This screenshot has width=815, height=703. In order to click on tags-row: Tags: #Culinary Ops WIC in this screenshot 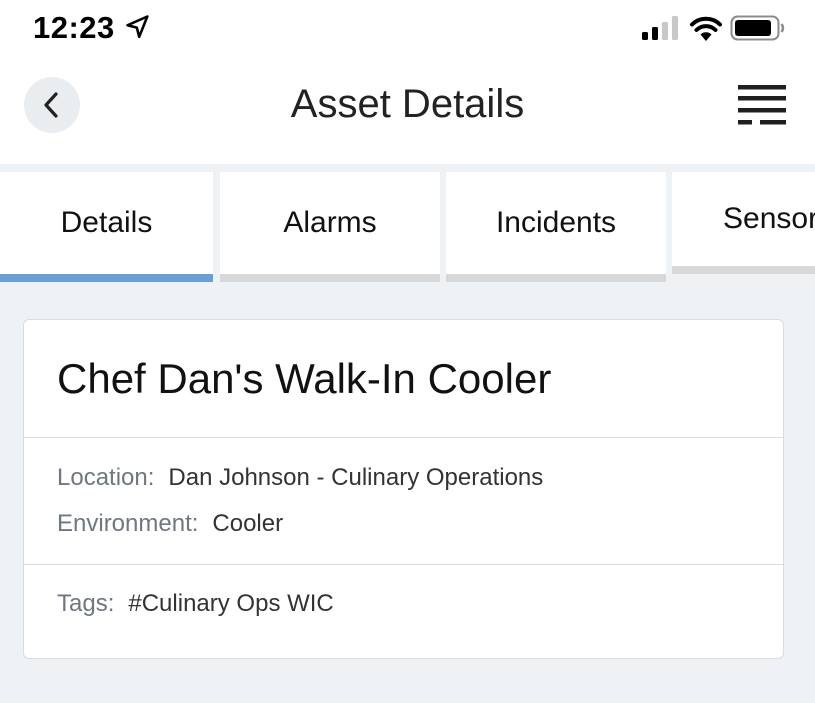, I will do `click(195, 604)`.